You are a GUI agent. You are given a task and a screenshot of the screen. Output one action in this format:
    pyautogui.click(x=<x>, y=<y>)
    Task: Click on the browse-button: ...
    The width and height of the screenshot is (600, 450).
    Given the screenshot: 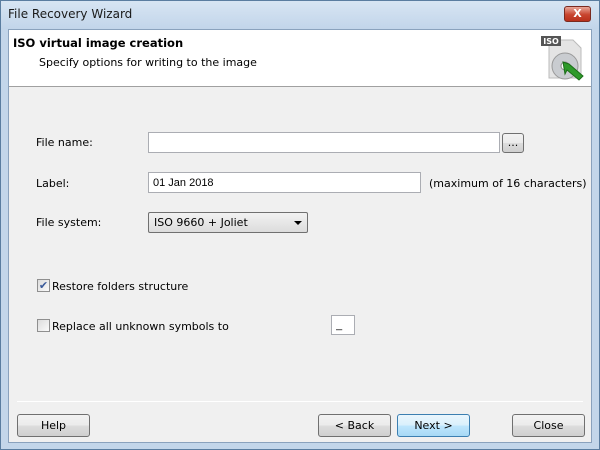 What is the action you would take?
    pyautogui.click(x=513, y=143)
    